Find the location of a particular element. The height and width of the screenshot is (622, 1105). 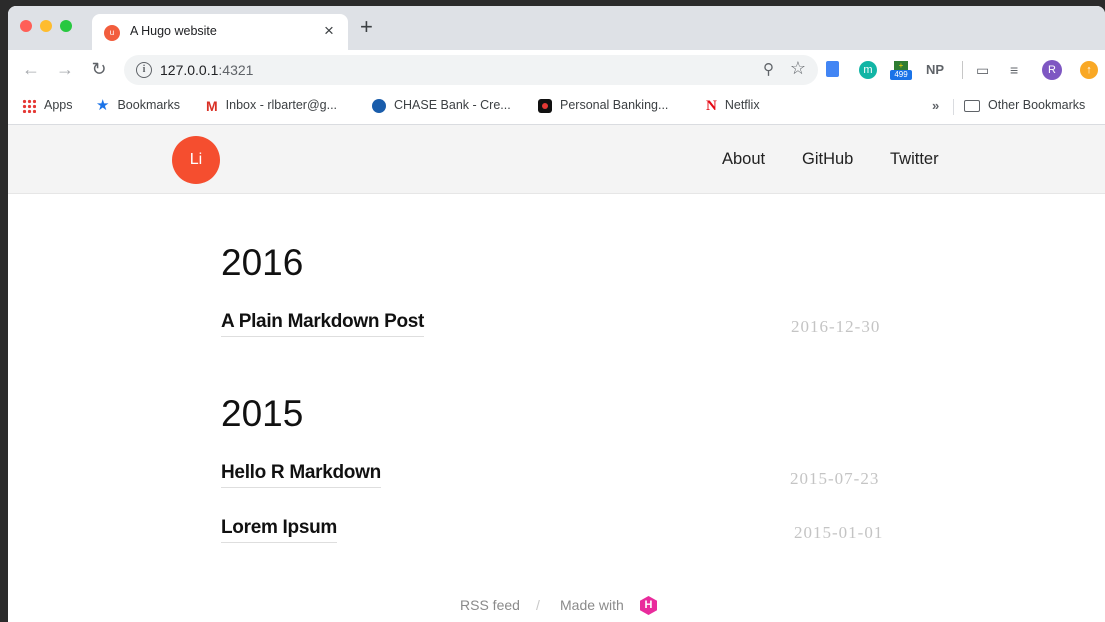

address-bar: i 127.0.0.1:4321 ⚲ ☆ is located at coordinates (471, 70).